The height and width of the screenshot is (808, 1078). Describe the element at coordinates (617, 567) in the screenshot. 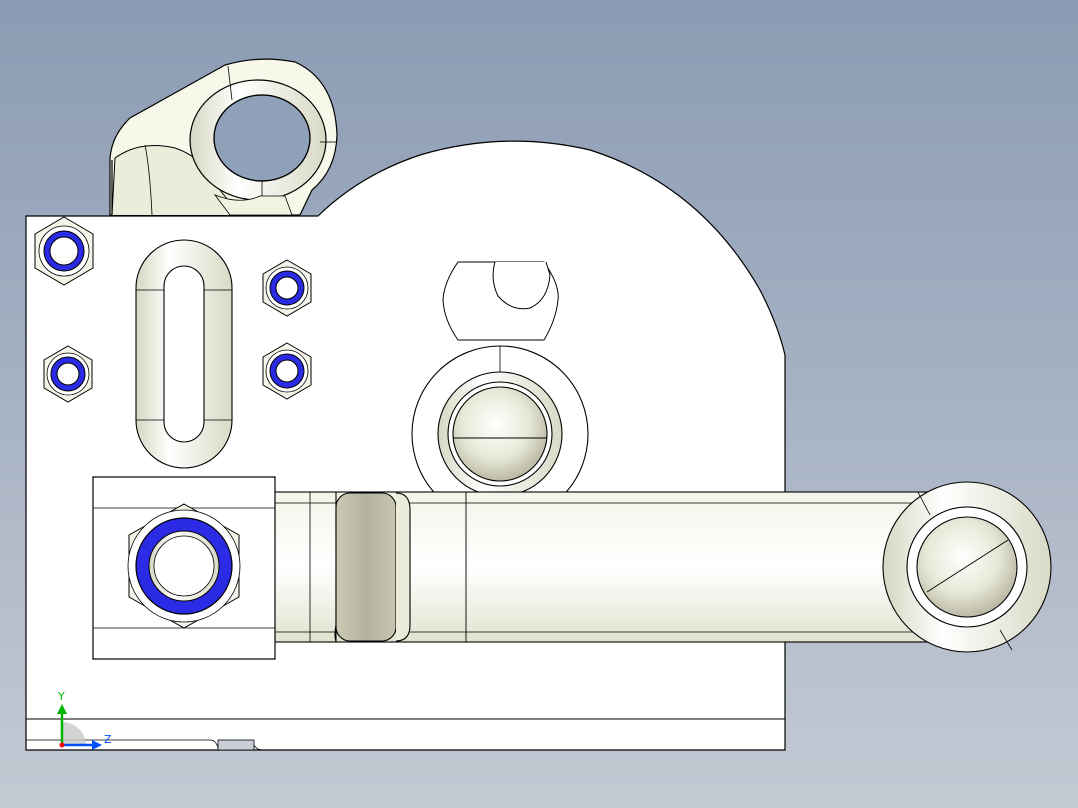

I see `lever-arm` at that location.